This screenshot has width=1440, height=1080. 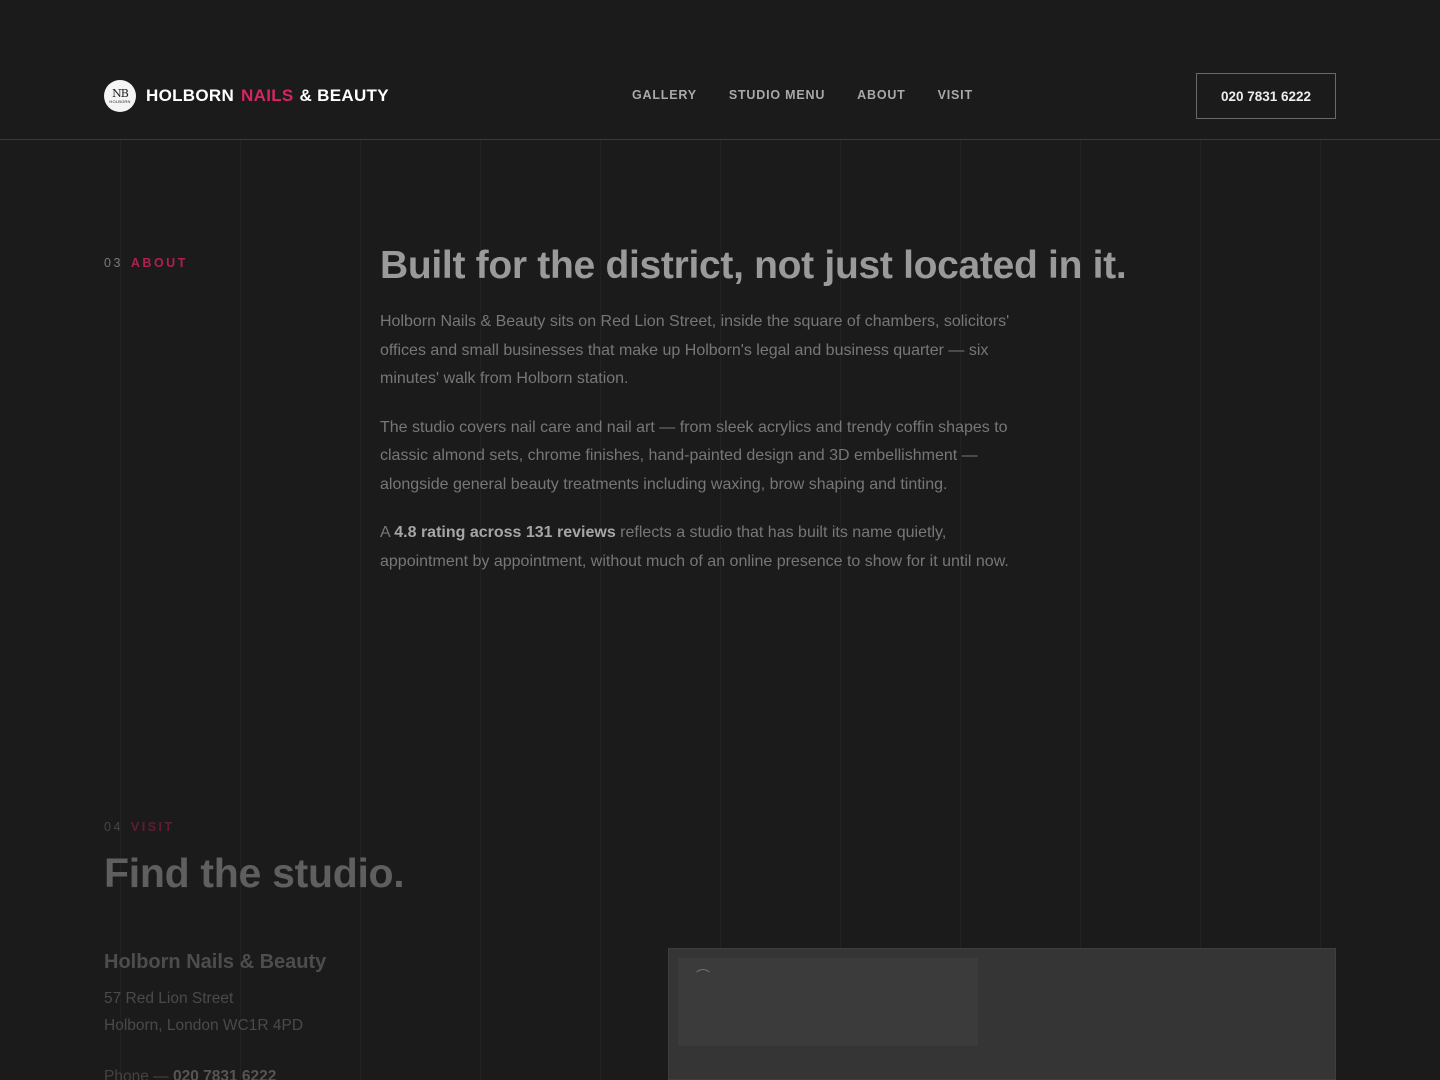 What do you see at coordinates (1002, 1014) in the screenshot?
I see `map-embed: ⌒` at bounding box center [1002, 1014].